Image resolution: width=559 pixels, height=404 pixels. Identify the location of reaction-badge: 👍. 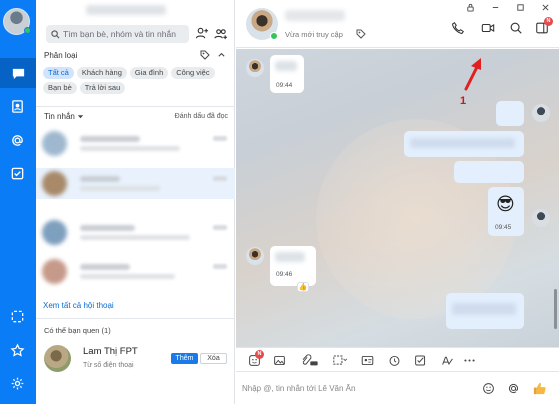
(303, 287).